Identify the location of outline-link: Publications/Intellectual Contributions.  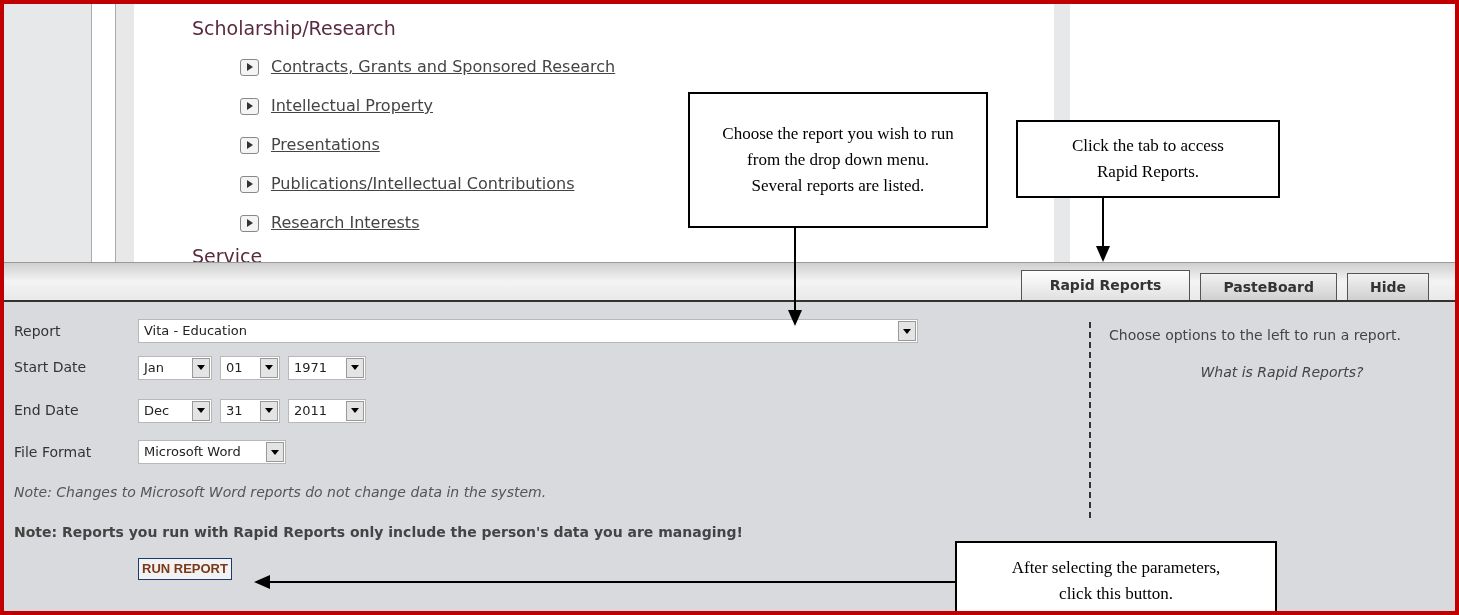
(423, 184).